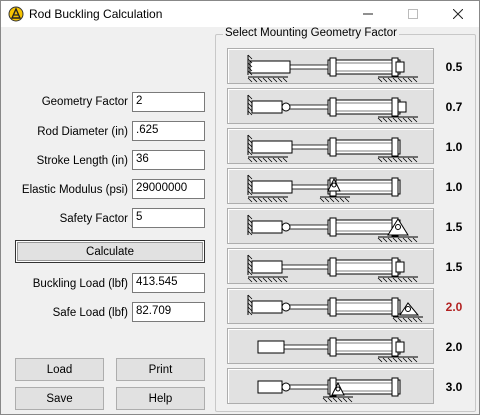  What do you see at coordinates (337, 350) in the screenshot?
I see `fixed-free-mount-icon` at bounding box center [337, 350].